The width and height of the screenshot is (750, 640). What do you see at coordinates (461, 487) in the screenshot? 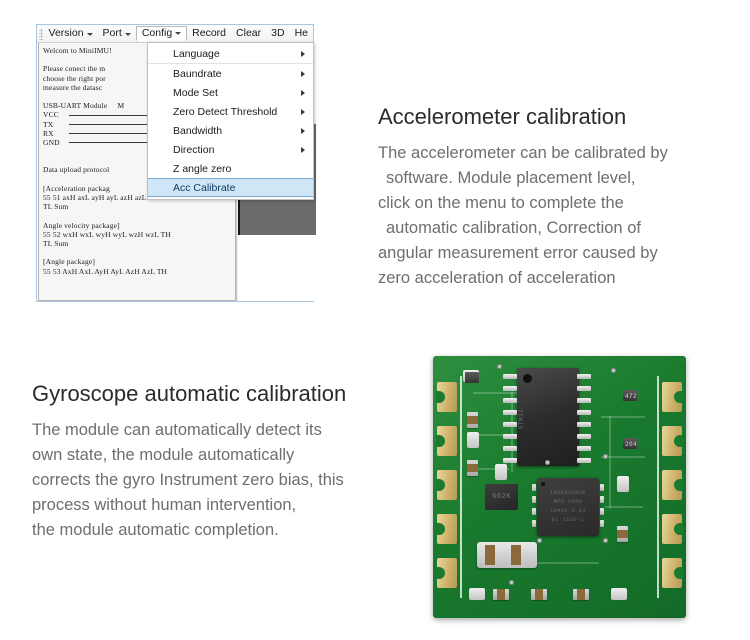
I see `pcb-silkscreen-edge` at bounding box center [461, 487].